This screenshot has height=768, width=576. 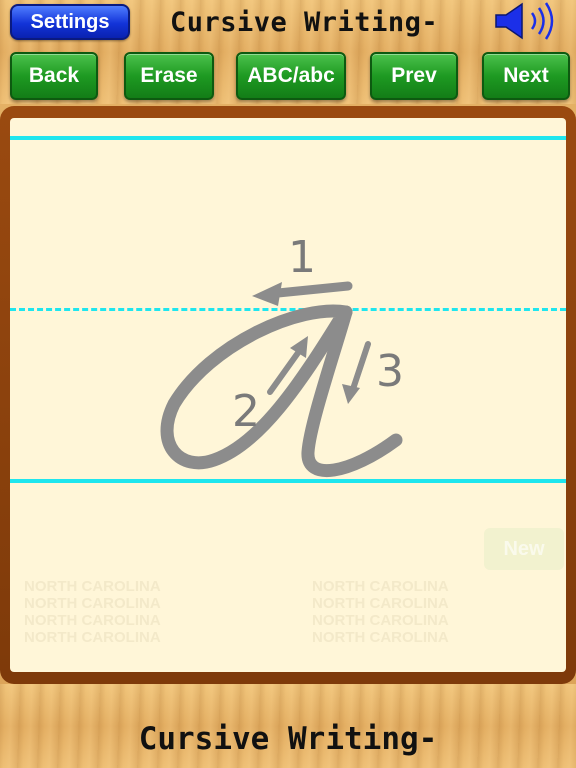 I want to click on stroke-3-arrowhead, so click(x=351, y=394).